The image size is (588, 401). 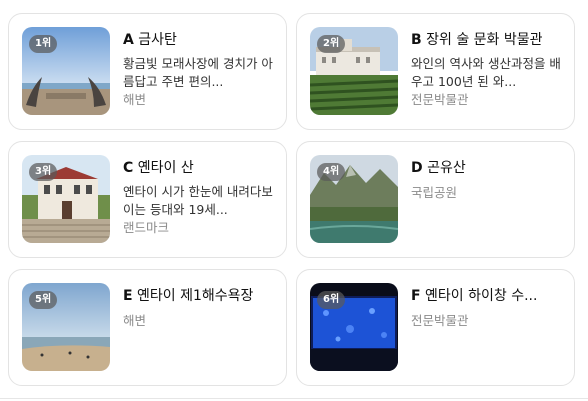 What do you see at coordinates (128, 40) in the screenshot?
I see `place-letter: A` at bounding box center [128, 40].